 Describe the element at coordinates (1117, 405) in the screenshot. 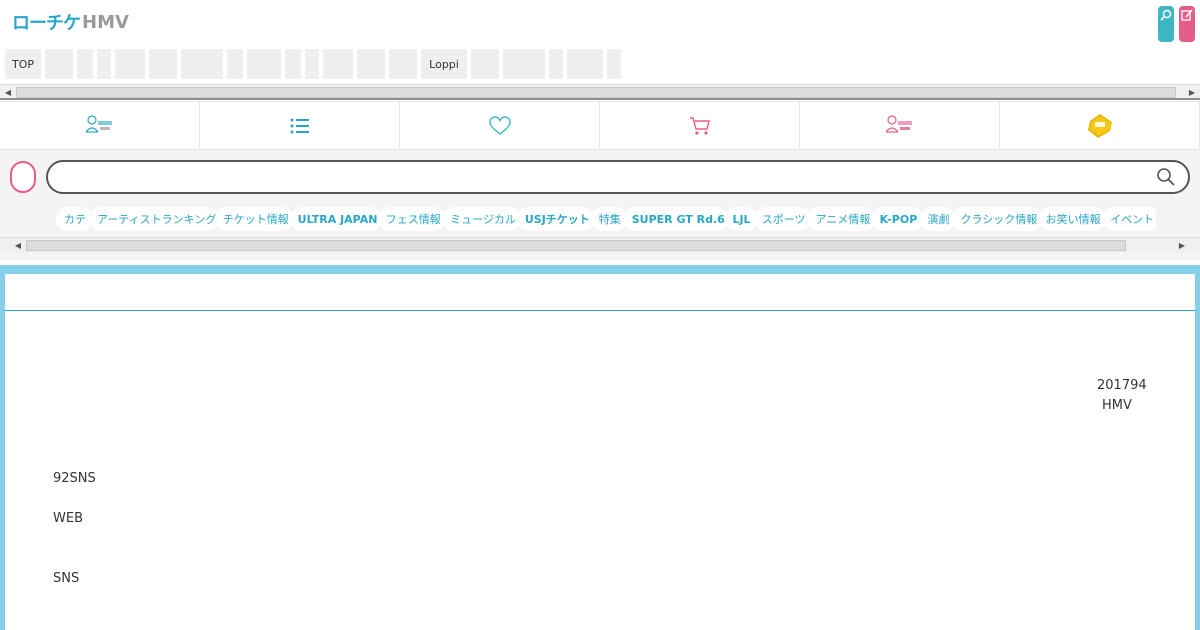

I see `article-author: HMV` at that location.